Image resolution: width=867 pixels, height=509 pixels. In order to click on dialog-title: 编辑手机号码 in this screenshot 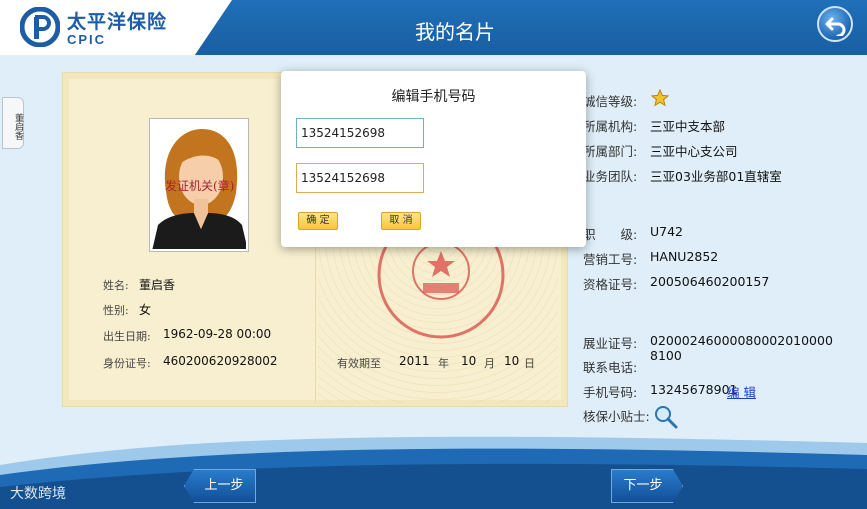, I will do `click(433, 97)`.